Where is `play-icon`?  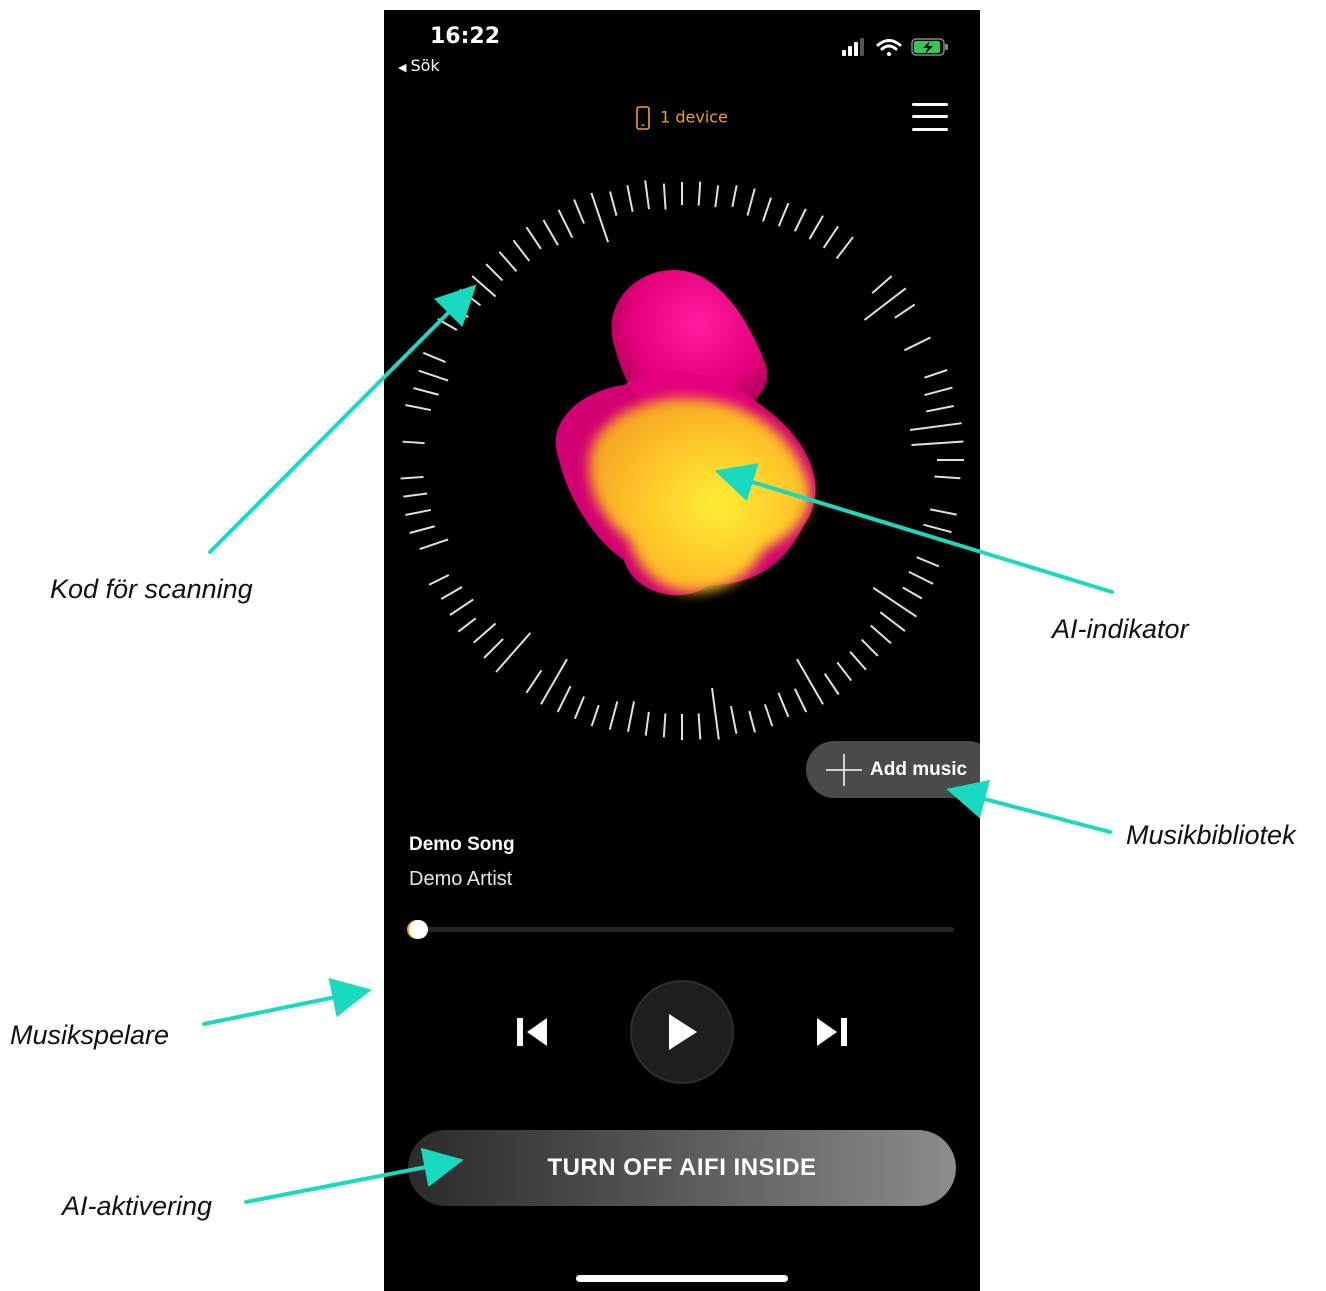
play-icon is located at coordinates (683, 1032).